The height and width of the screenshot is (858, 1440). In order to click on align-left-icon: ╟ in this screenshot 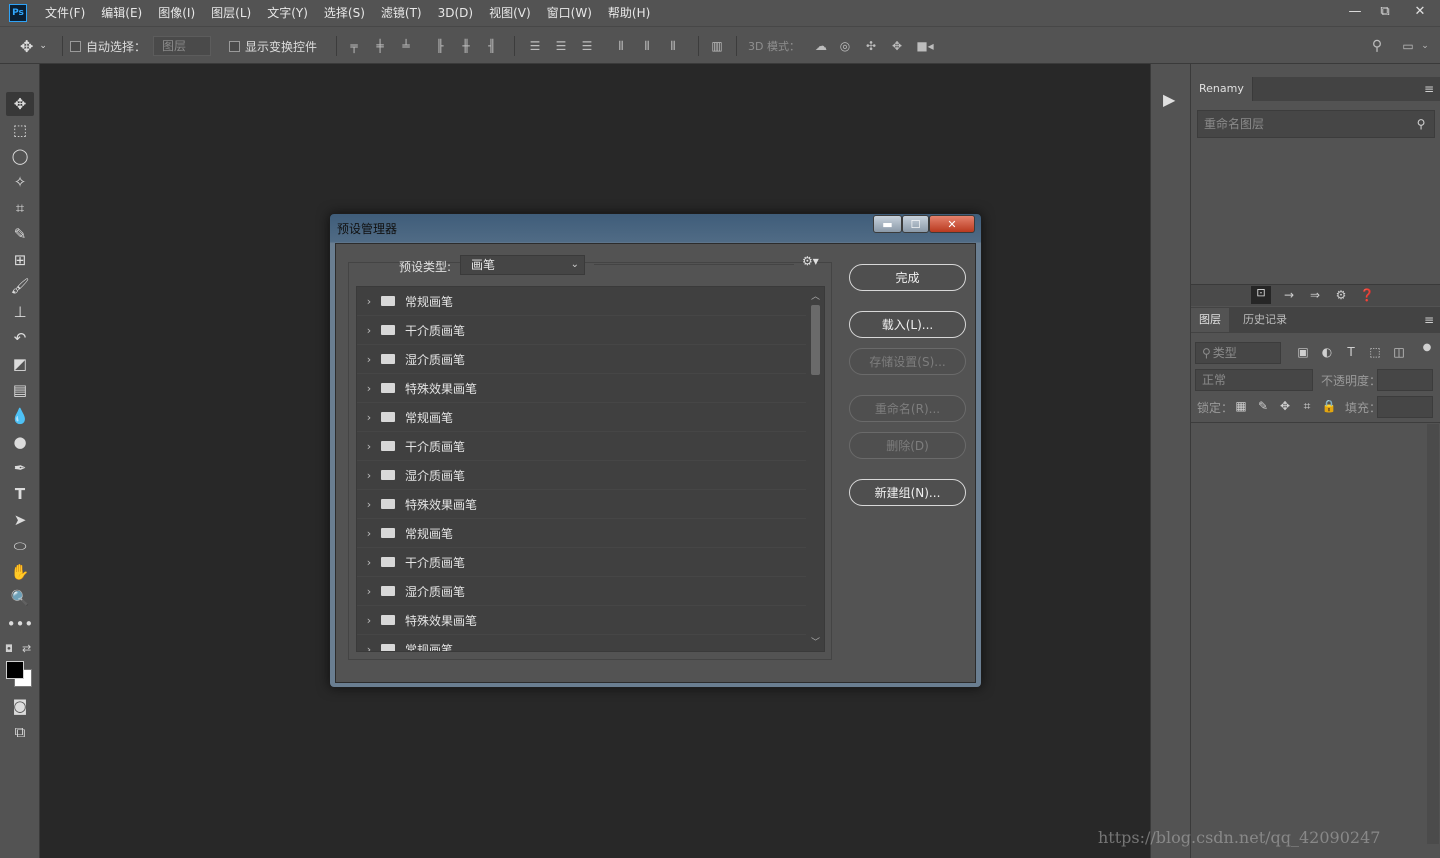, I will do `click(440, 46)`.